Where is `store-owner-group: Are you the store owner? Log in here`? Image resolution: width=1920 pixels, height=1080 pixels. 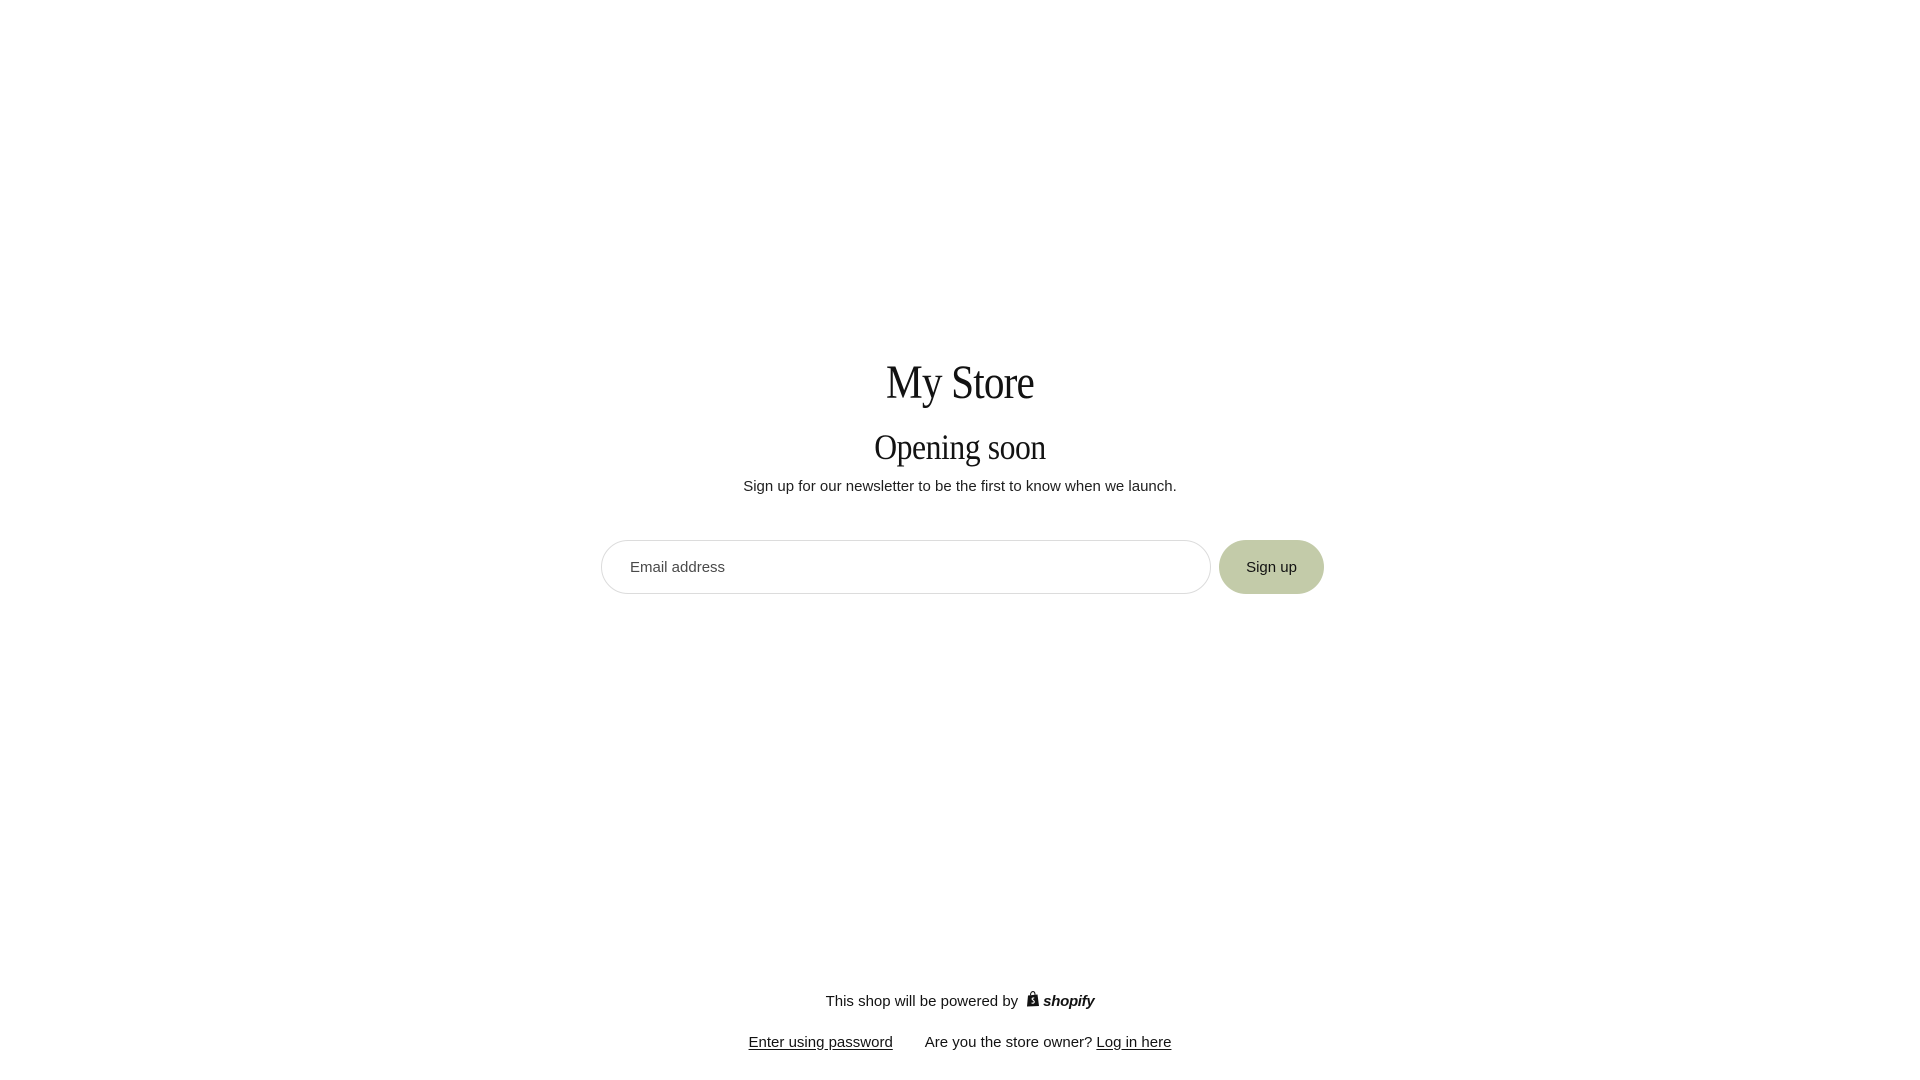 store-owner-group: Are you the store owner? Log in here is located at coordinates (1048, 1042).